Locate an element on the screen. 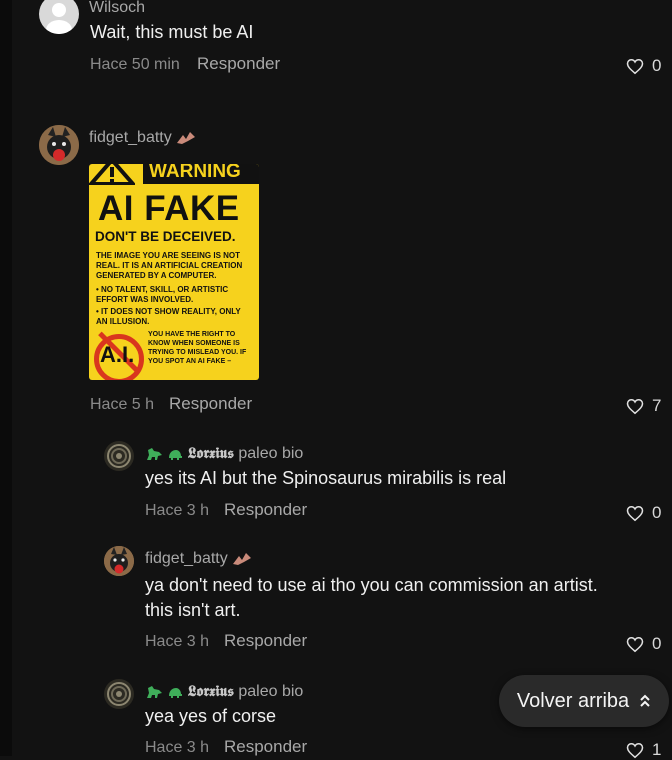  like-button: 7 is located at coordinates (643, 406).